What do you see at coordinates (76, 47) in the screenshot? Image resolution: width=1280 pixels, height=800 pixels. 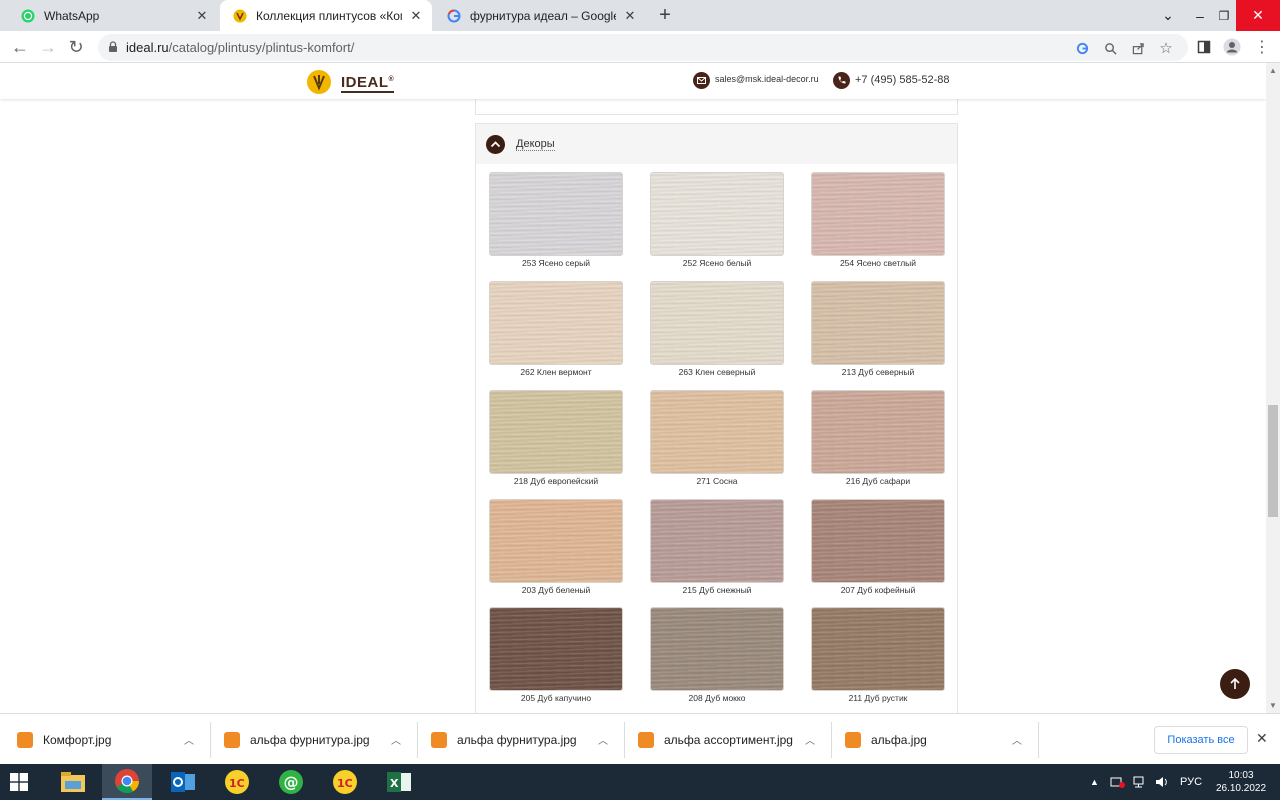 I see `reload-icon: ↻` at bounding box center [76, 47].